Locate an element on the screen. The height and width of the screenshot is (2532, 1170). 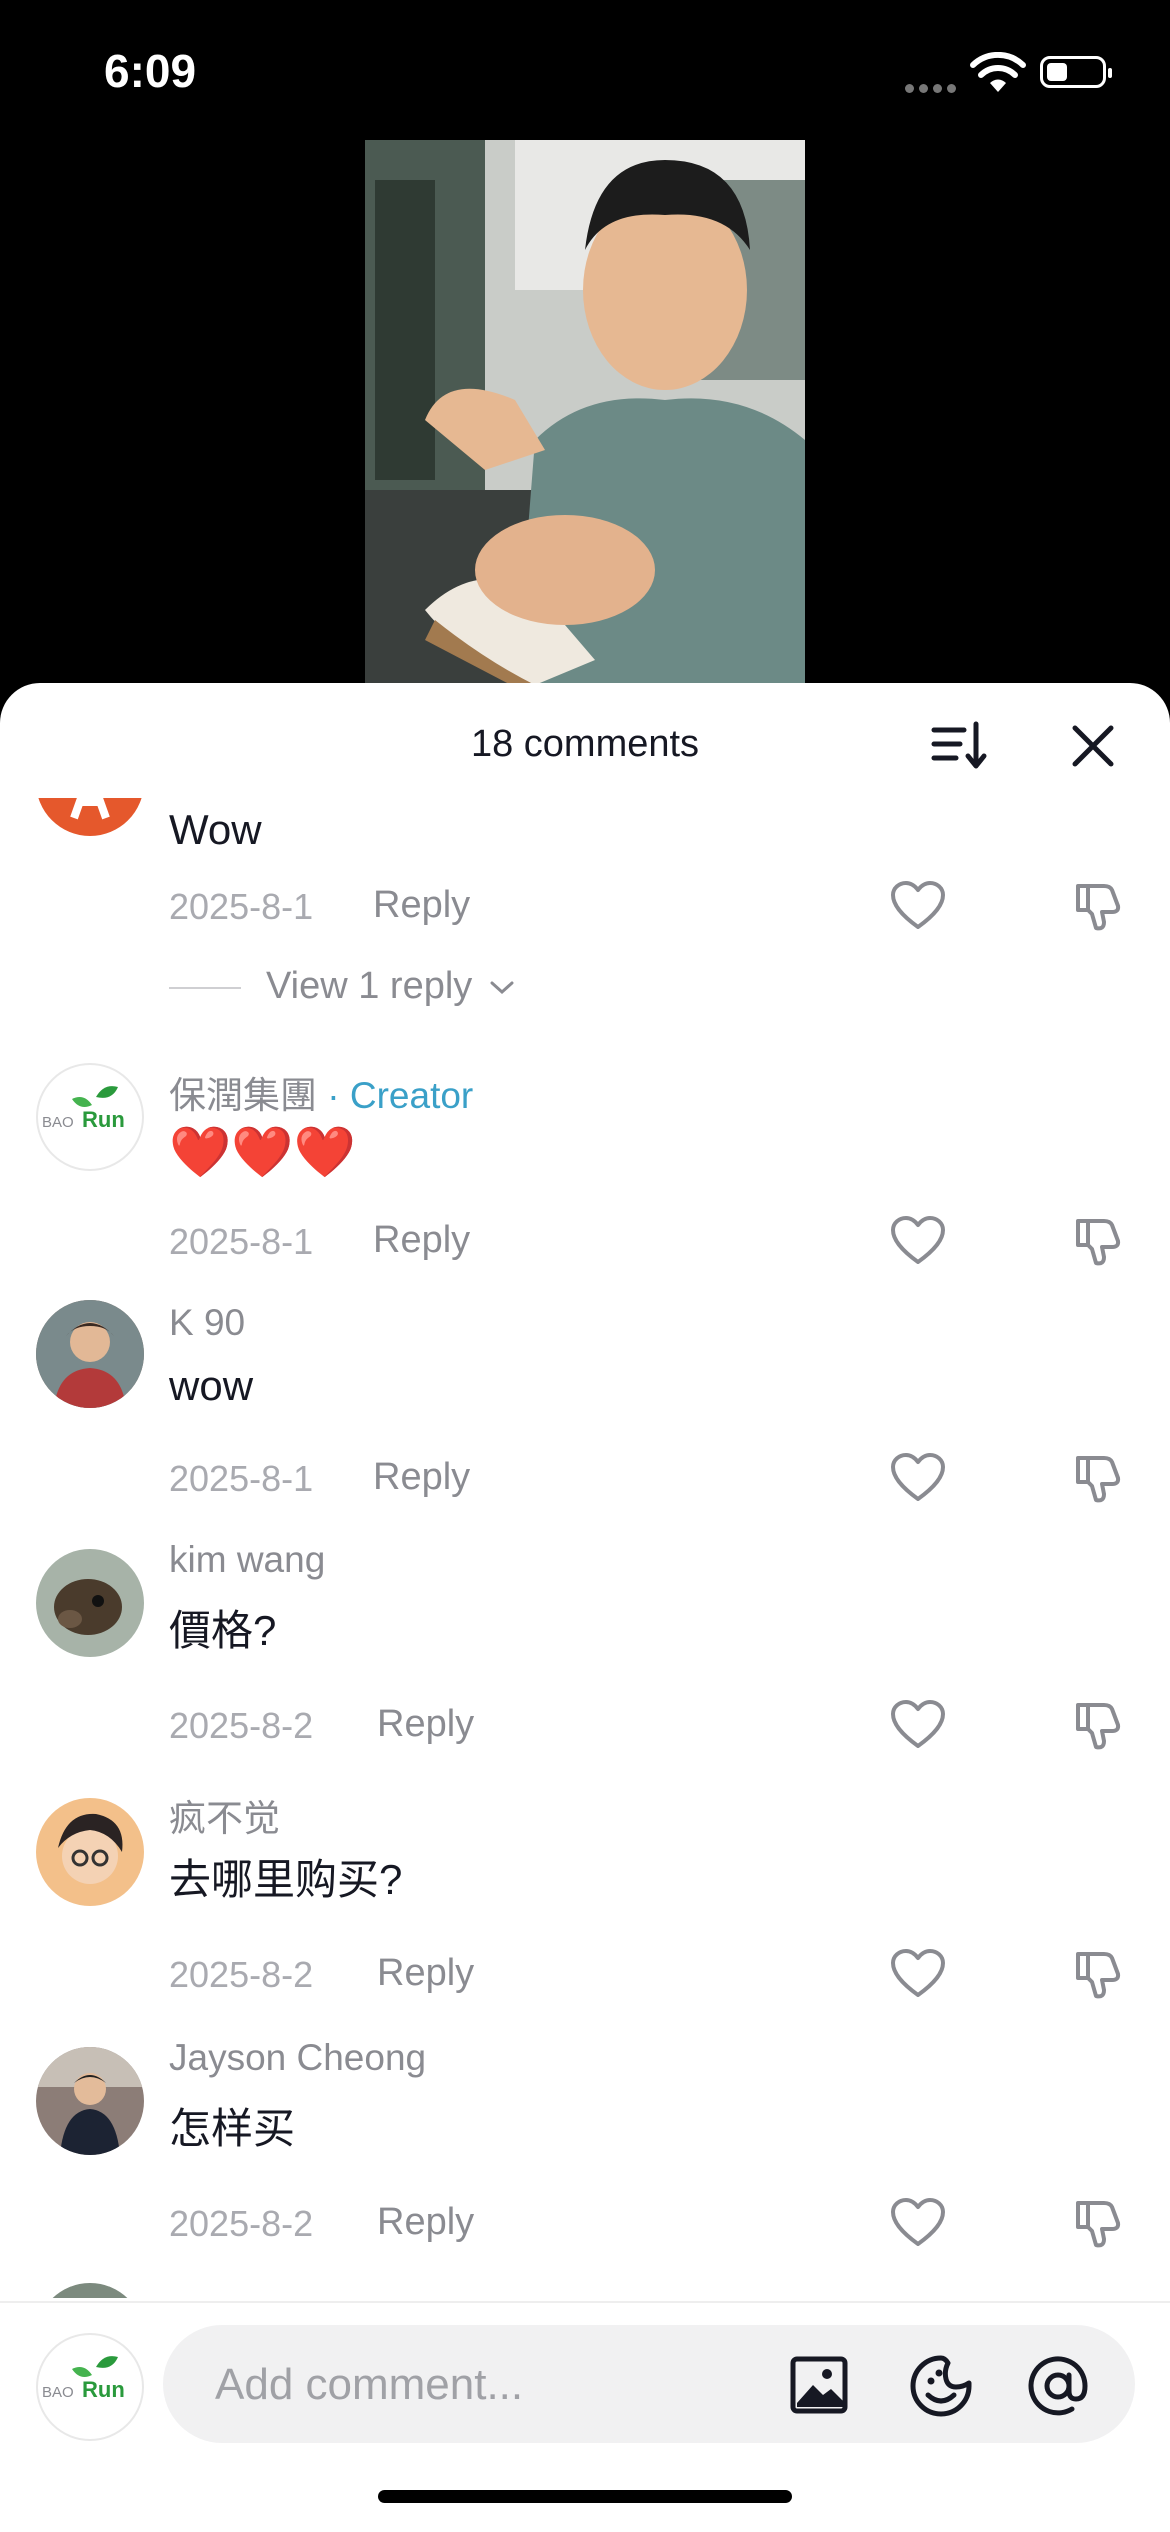
comment-text: 去哪里购买? is located at coordinates (286, 1879).